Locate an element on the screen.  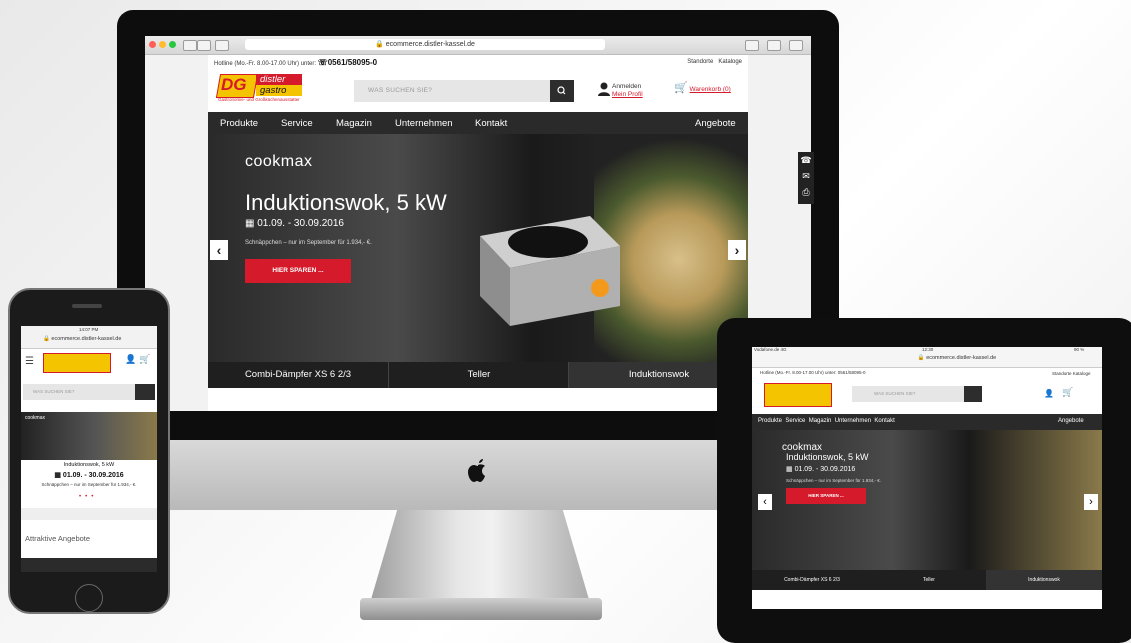
side-contact-bar: ☎ ✉ ⎙ is located at coordinates (806, 178).